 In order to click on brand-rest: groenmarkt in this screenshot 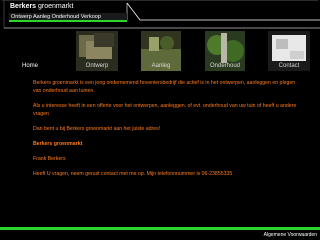, I will do `click(55, 6)`.